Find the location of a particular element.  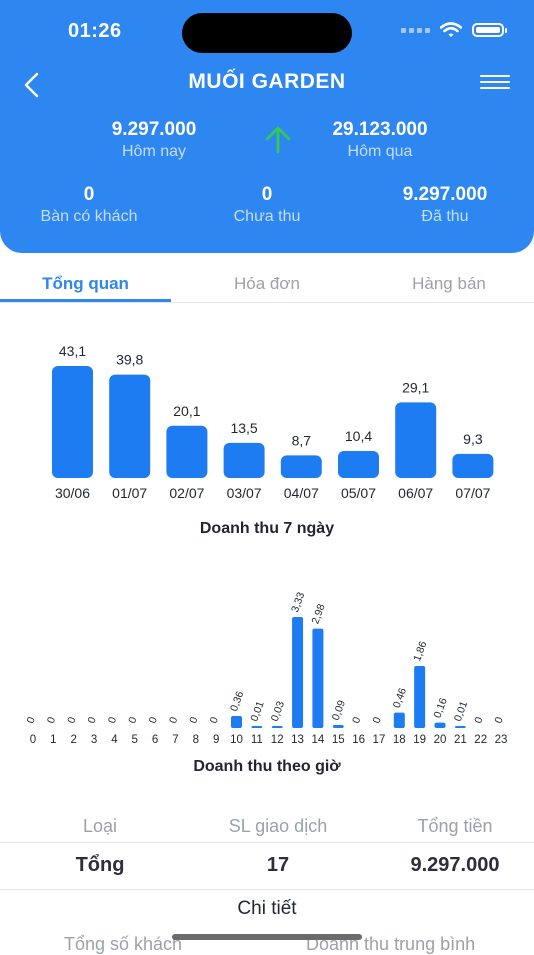

hourly-value-label: 0,16 is located at coordinates (441, 707).